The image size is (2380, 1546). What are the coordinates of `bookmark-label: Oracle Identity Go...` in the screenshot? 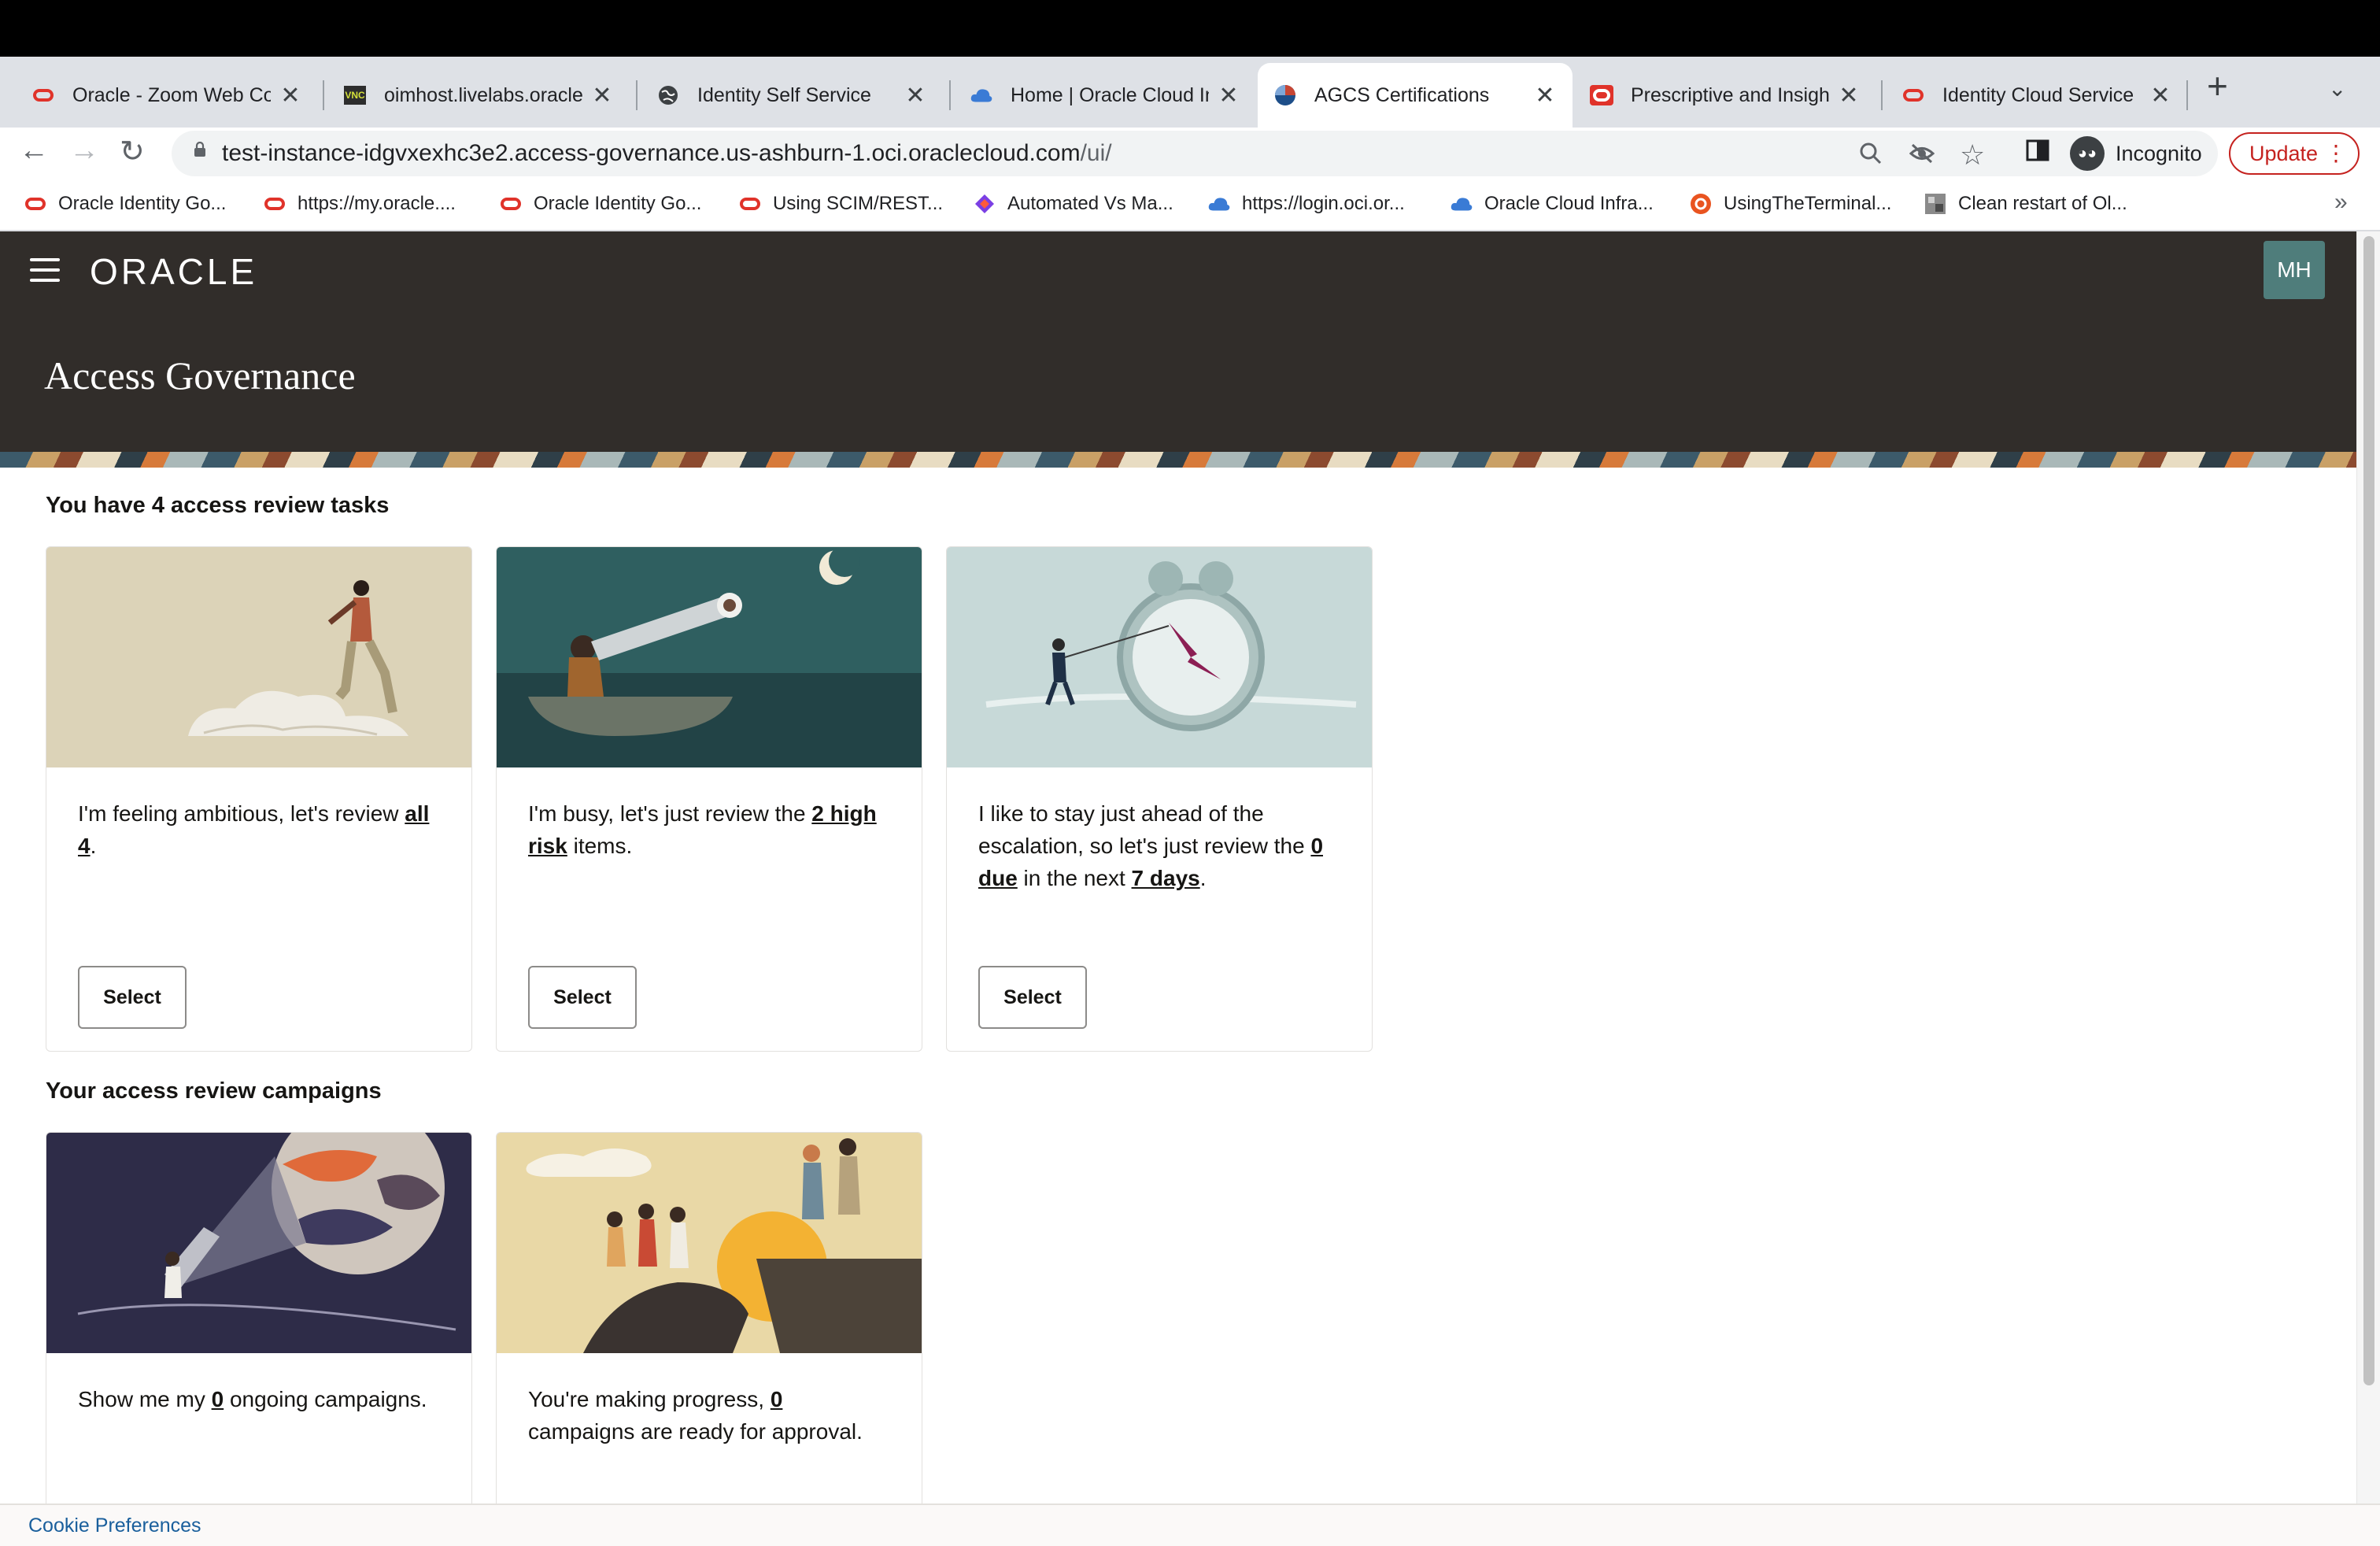 It's located at (618, 203).